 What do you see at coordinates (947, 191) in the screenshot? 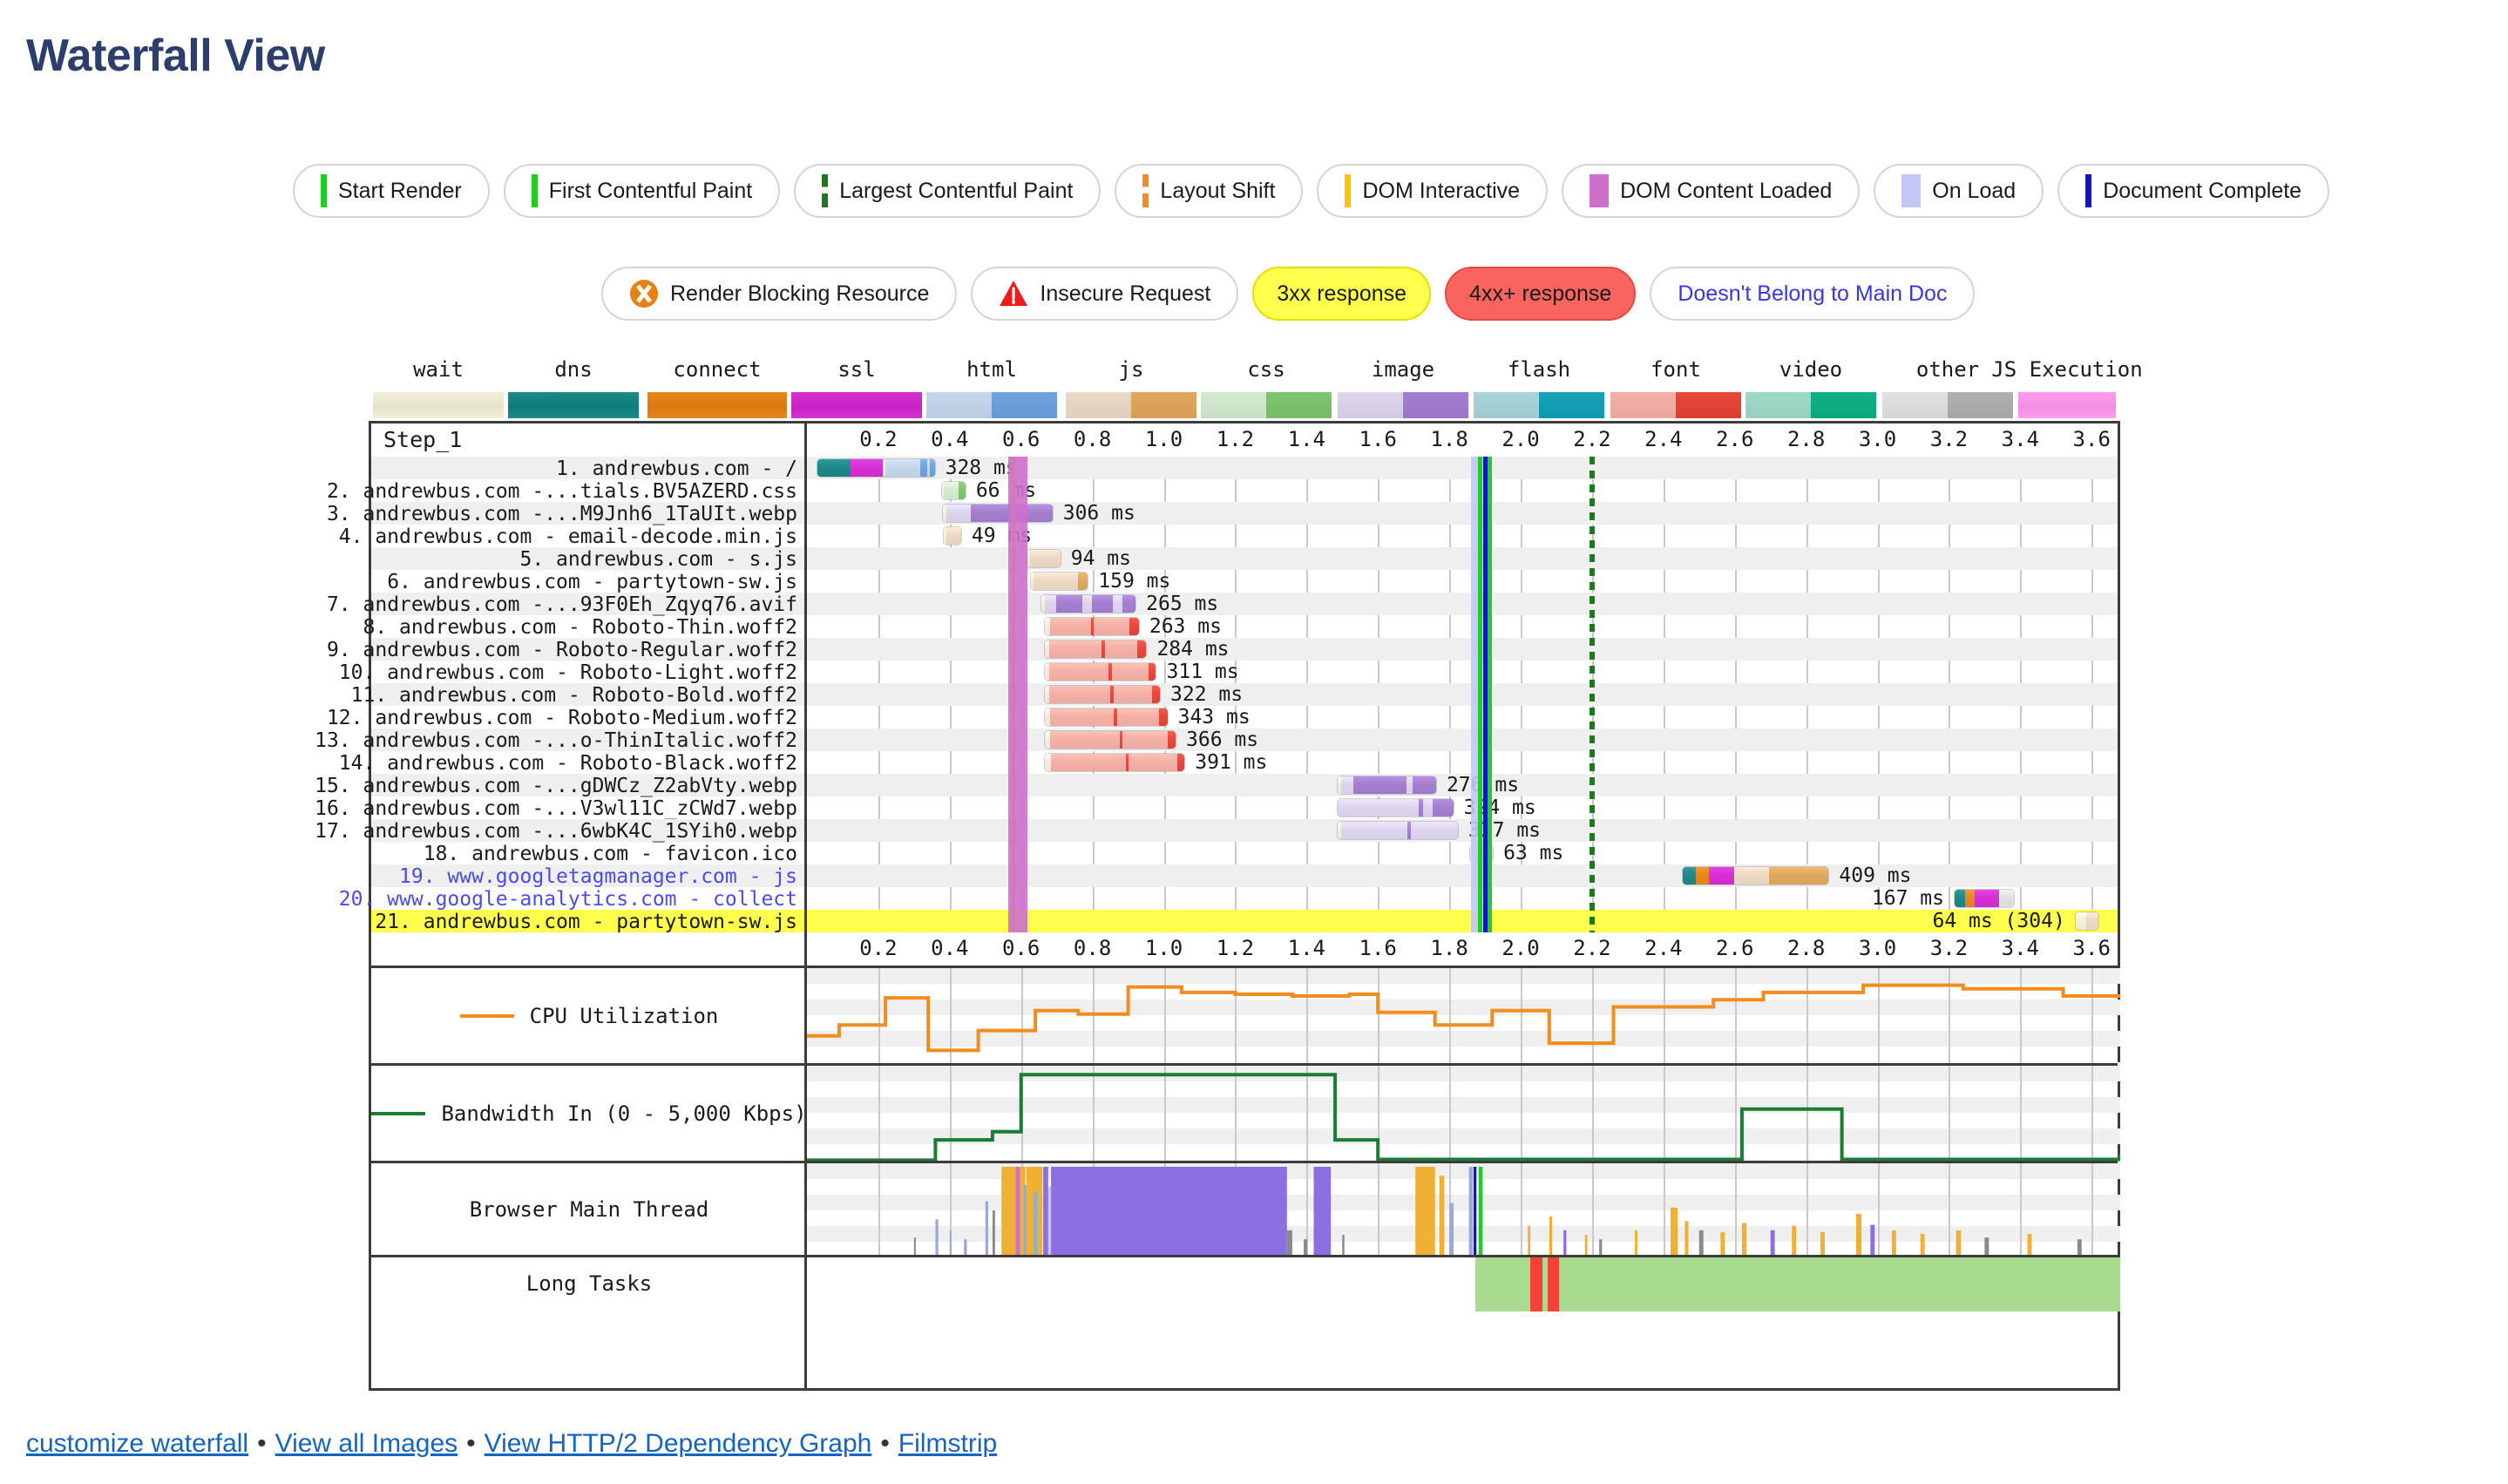
I see `legend-pill-largest-contentful-paint: Largest Contentful Paint` at bounding box center [947, 191].